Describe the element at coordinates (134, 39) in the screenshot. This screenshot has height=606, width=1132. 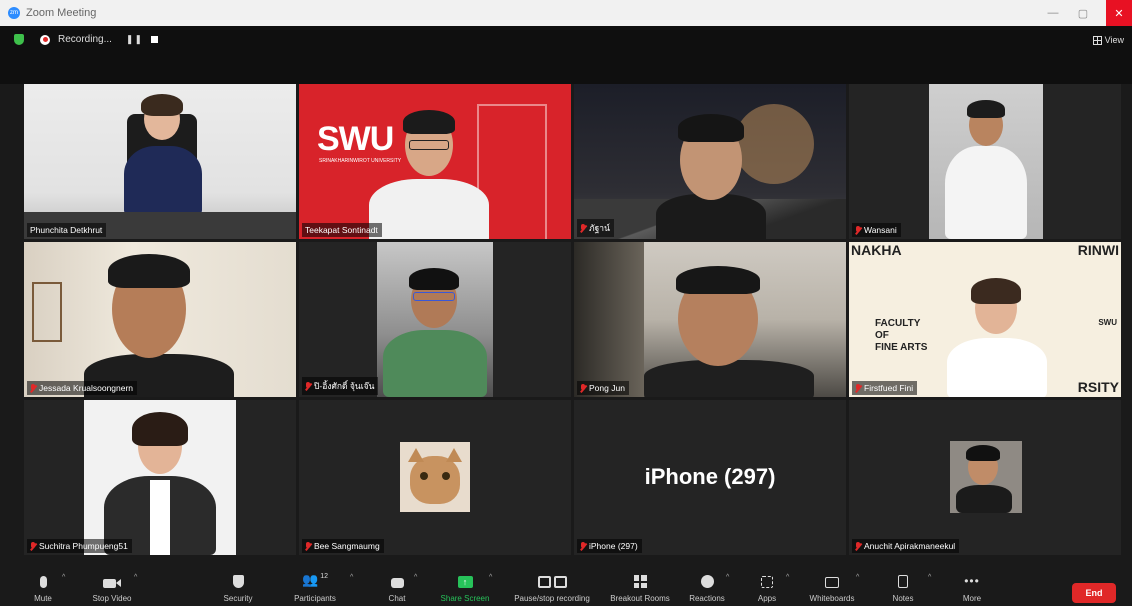
I see `pause-recording-icon: ❚❚` at that location.